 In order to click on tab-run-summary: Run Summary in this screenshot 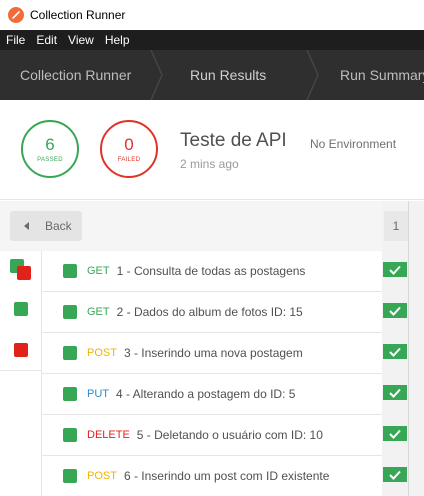, I will do `click(382, 75)`.